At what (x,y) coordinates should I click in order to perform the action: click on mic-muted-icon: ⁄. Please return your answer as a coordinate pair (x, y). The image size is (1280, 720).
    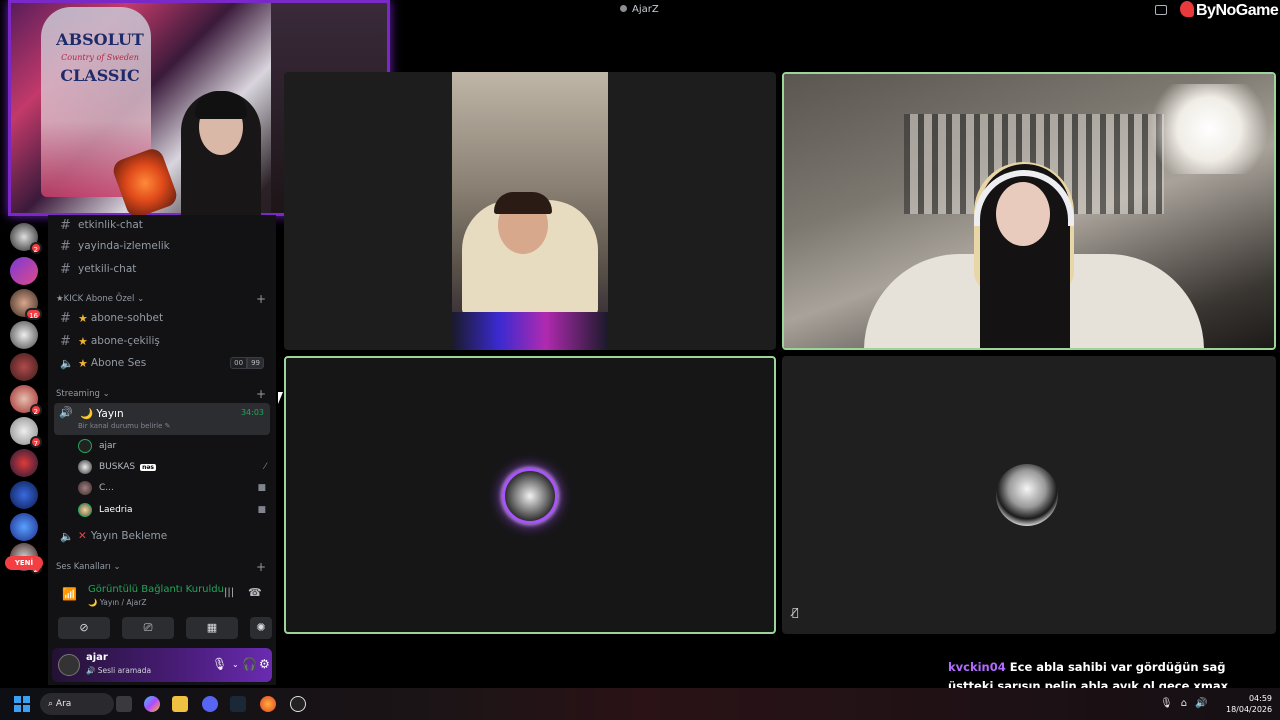
    Looking at the image, I should click on (265, 467).